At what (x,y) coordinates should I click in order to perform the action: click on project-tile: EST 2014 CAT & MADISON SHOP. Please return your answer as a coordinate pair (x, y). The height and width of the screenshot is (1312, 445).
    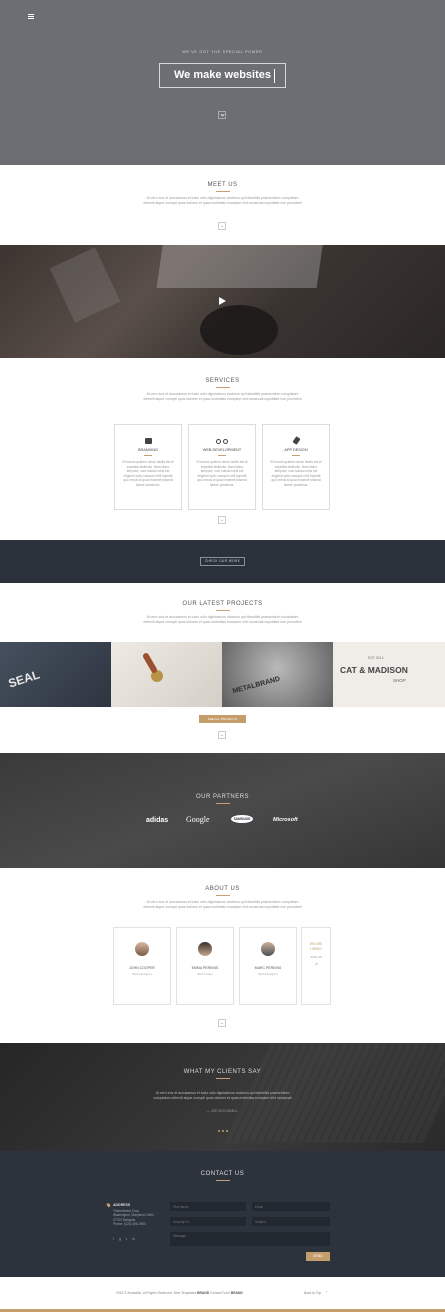
    Looking at the image, I should click on (389, 674).